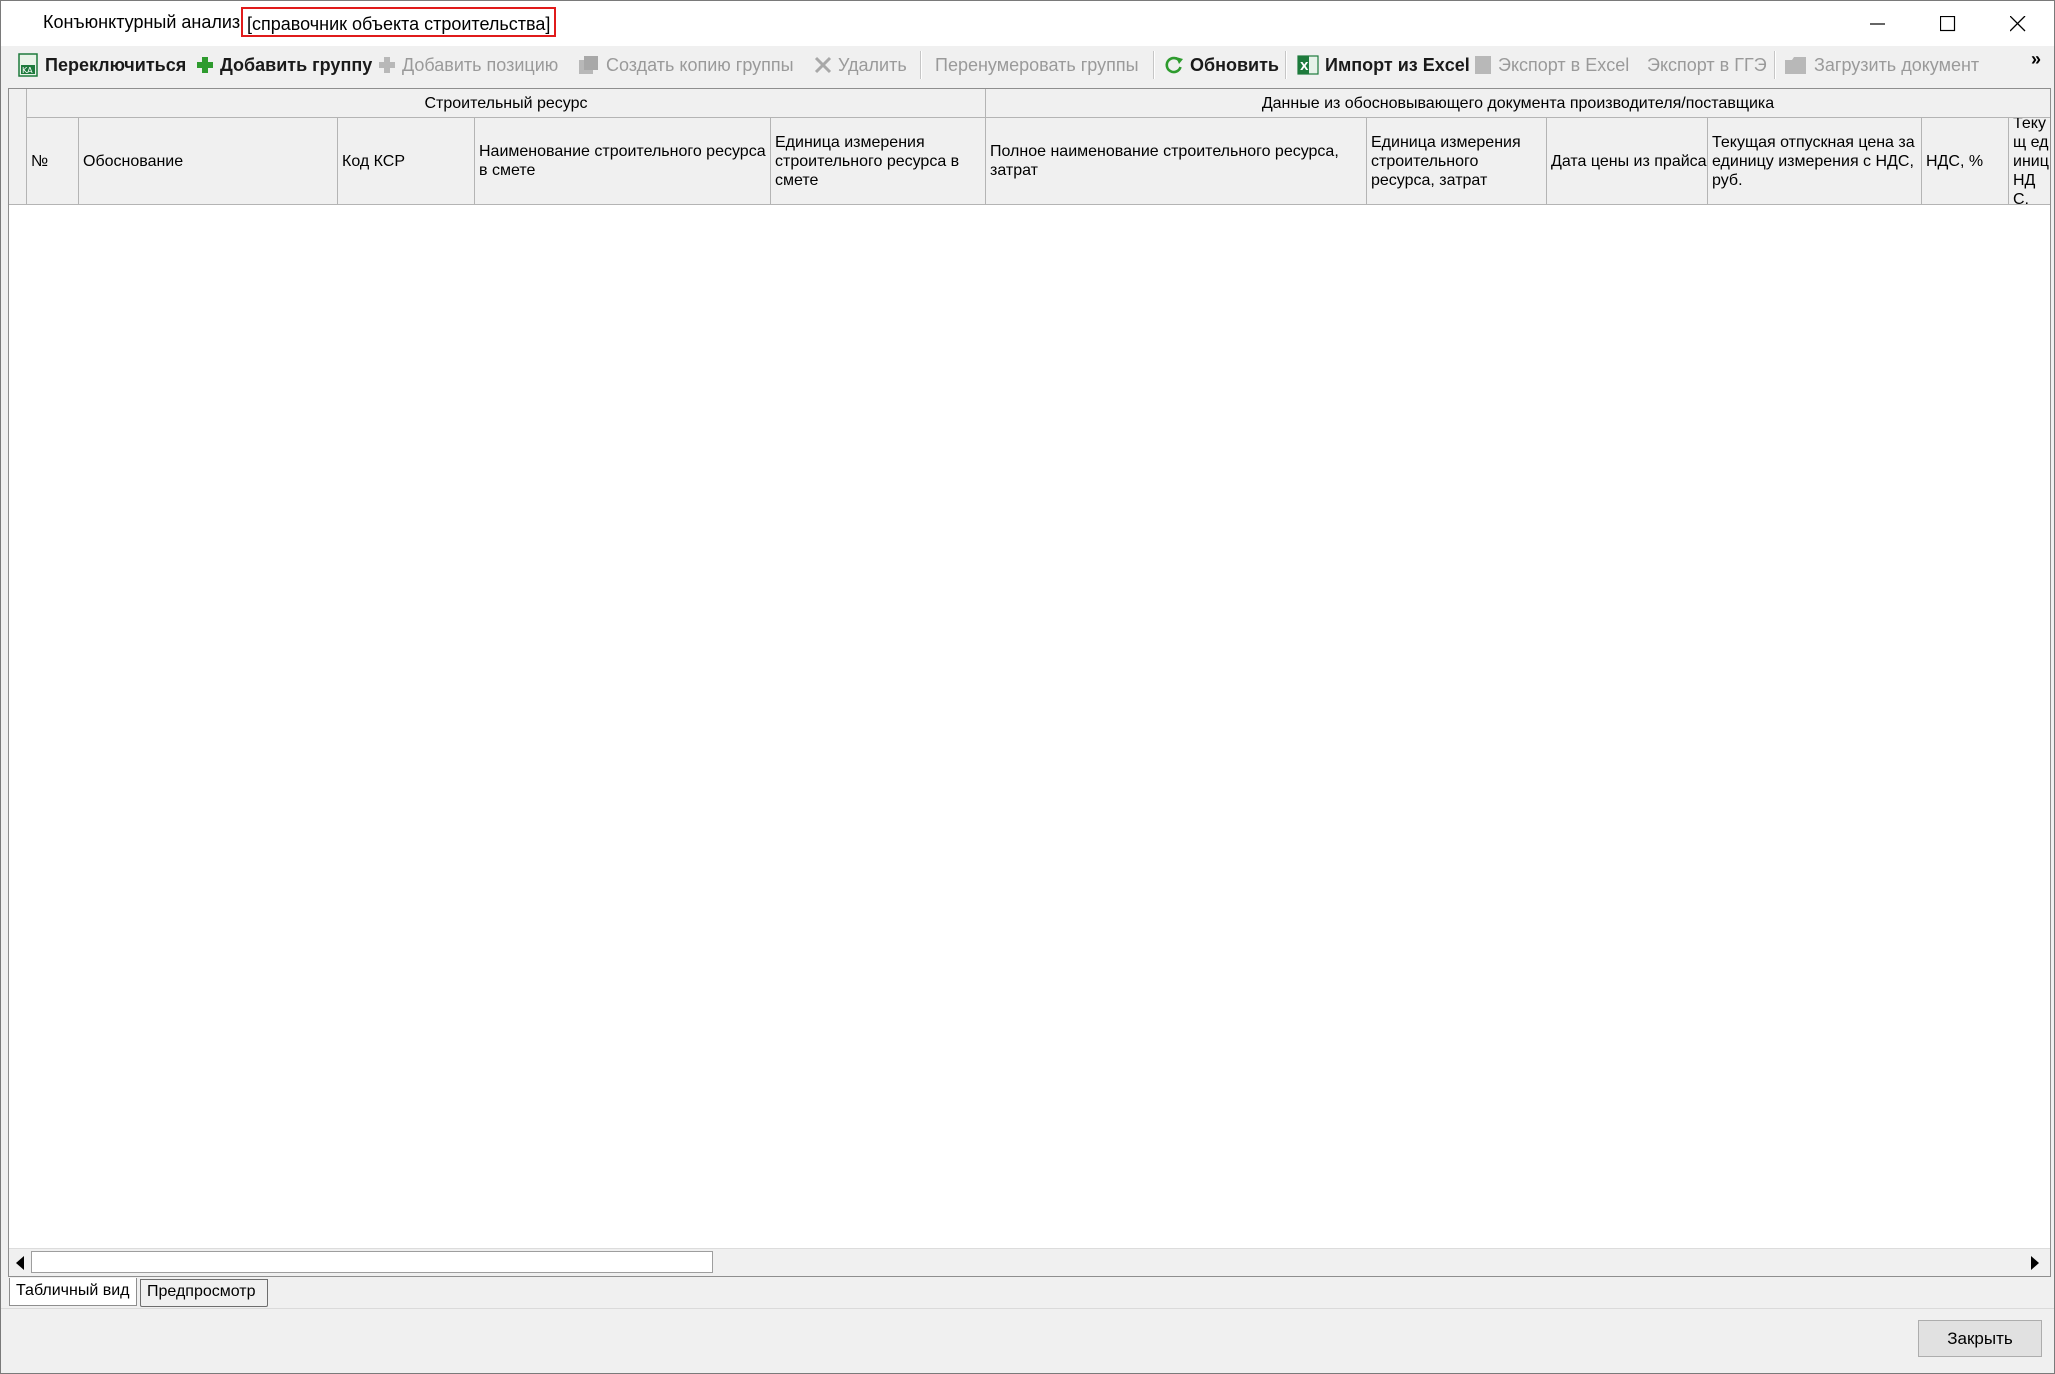  What do you see at coordinates (1174, 65) in the screenshot?
I see `refresh-icon` at bounding box center [1174, 65].